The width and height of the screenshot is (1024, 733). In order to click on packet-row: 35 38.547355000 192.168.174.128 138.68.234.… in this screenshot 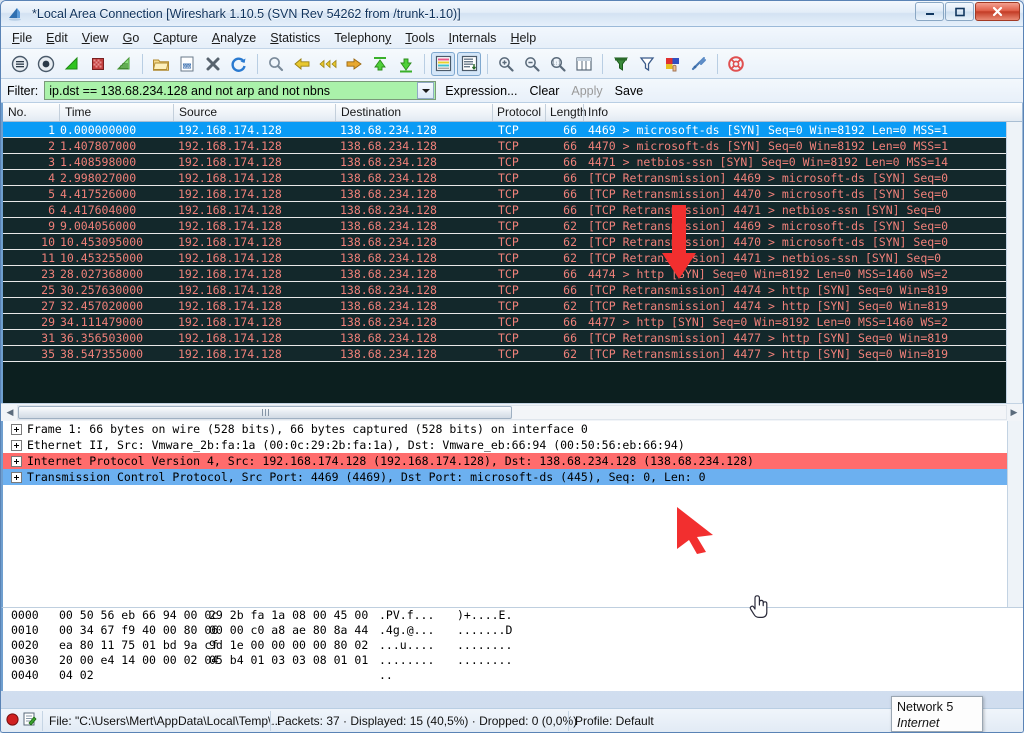, I will do `click(512, 354)`.